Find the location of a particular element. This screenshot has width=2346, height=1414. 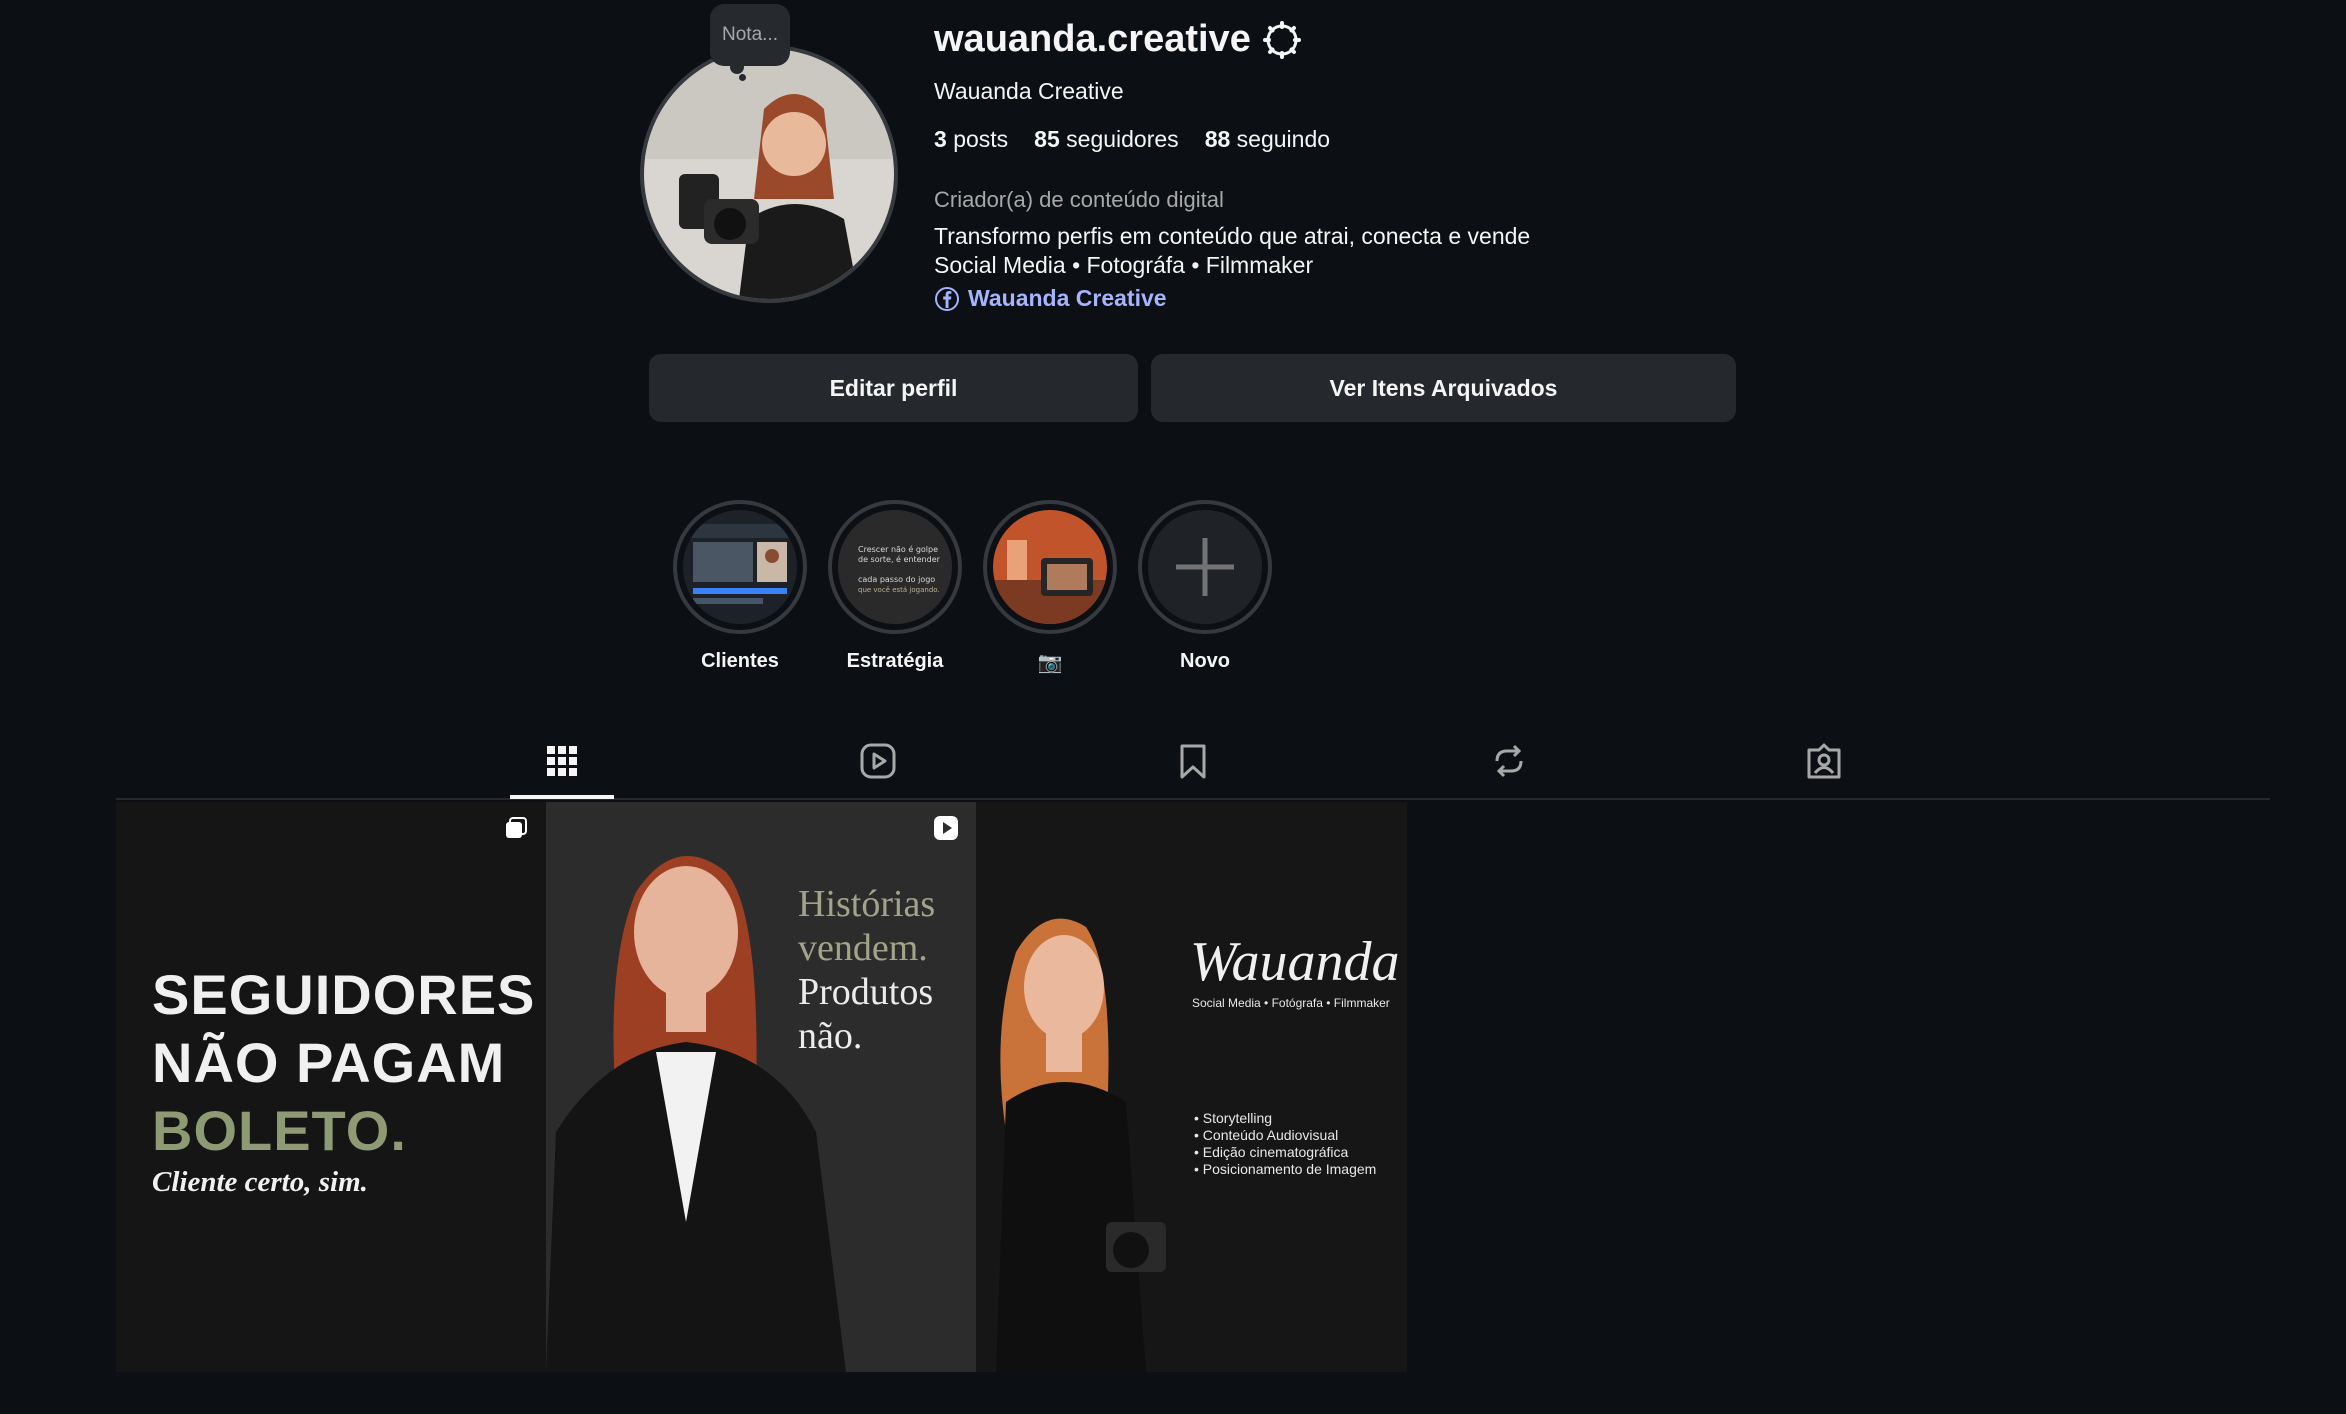

svg-text: de sorte, é entender is located at coordinates (899, 559).